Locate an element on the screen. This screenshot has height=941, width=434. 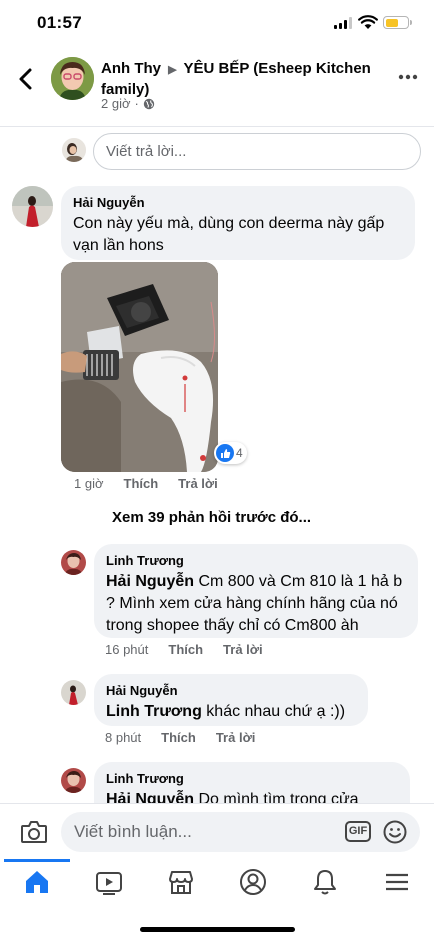
more-icon is located at coordinates (408, 77).